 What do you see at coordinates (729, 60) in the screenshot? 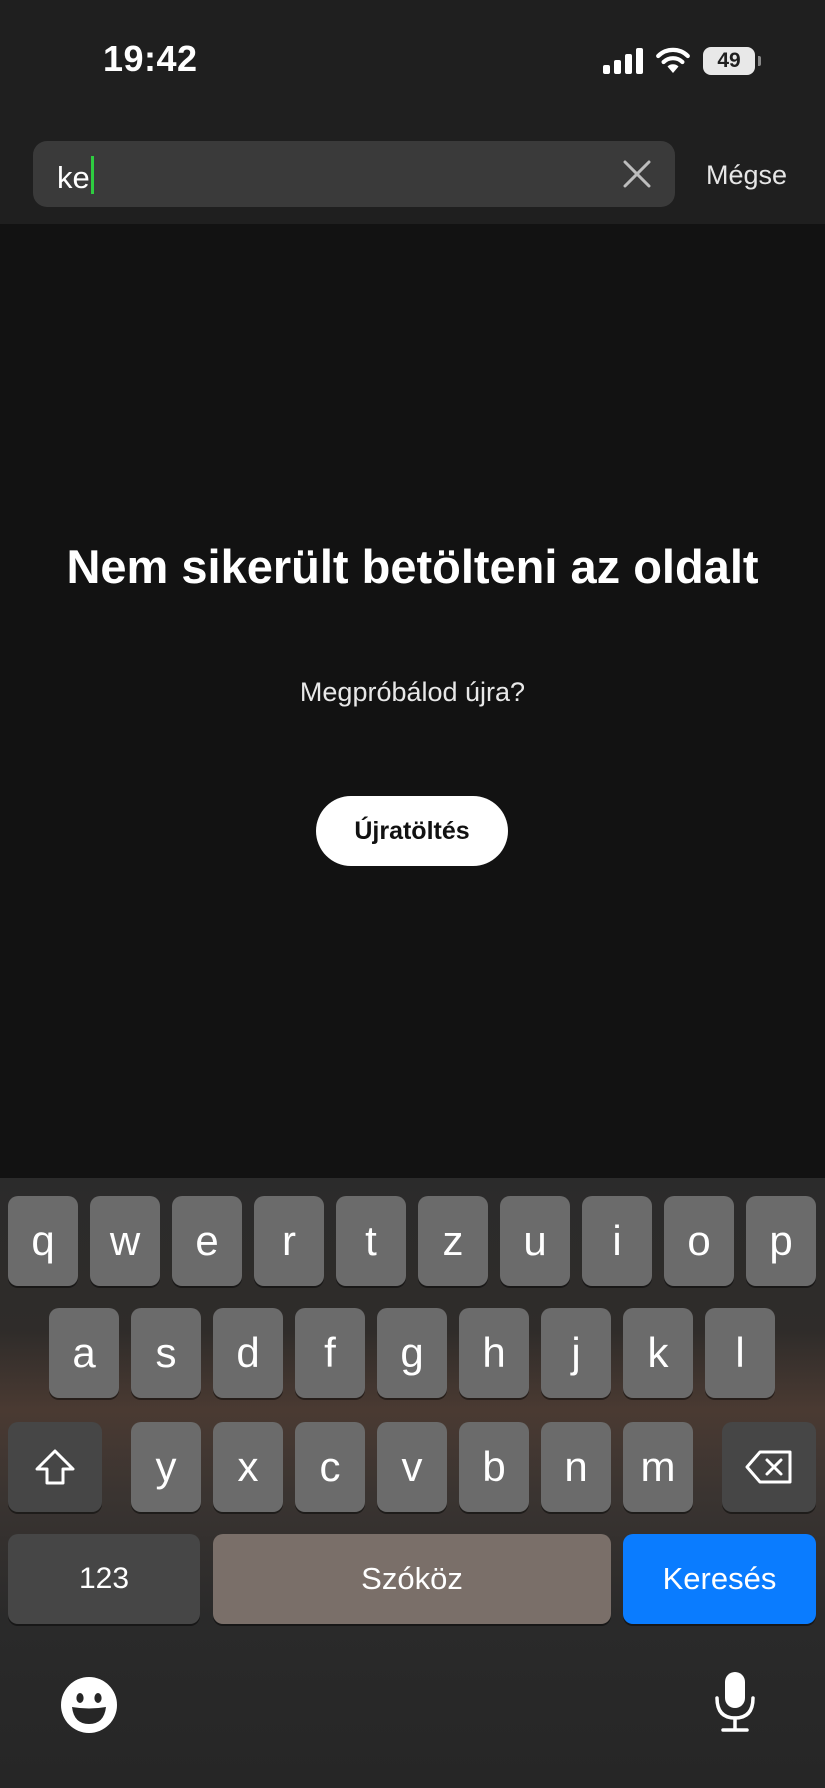
I see `battery-level: 49` at bounding box center [729, 60].